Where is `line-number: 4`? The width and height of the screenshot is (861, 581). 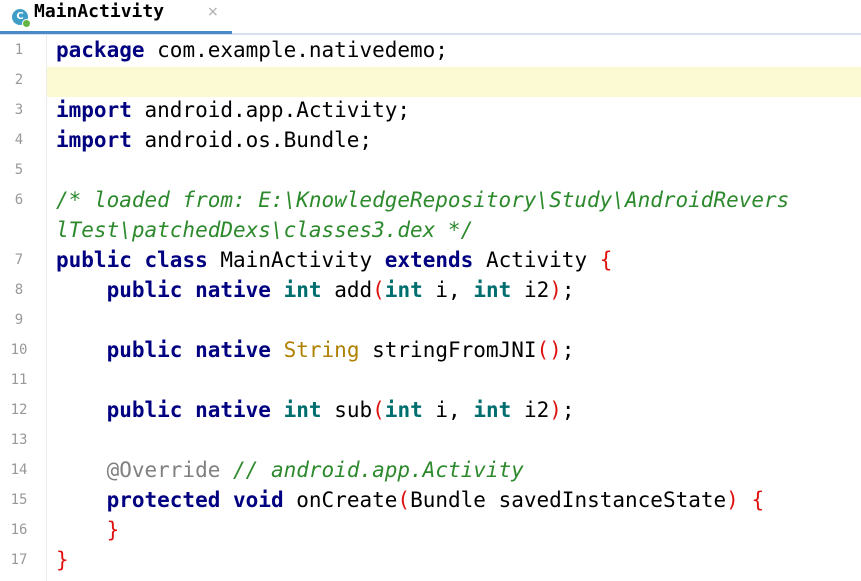
line-number: 4 is located at coordinates (19, 140).